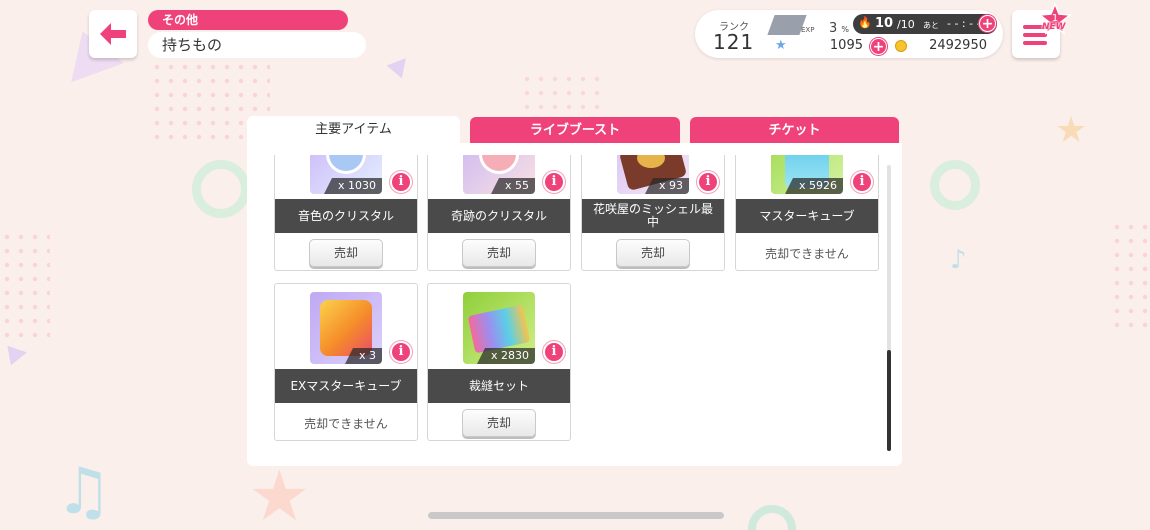  I want to click on home-indicator, so click(576, 515).